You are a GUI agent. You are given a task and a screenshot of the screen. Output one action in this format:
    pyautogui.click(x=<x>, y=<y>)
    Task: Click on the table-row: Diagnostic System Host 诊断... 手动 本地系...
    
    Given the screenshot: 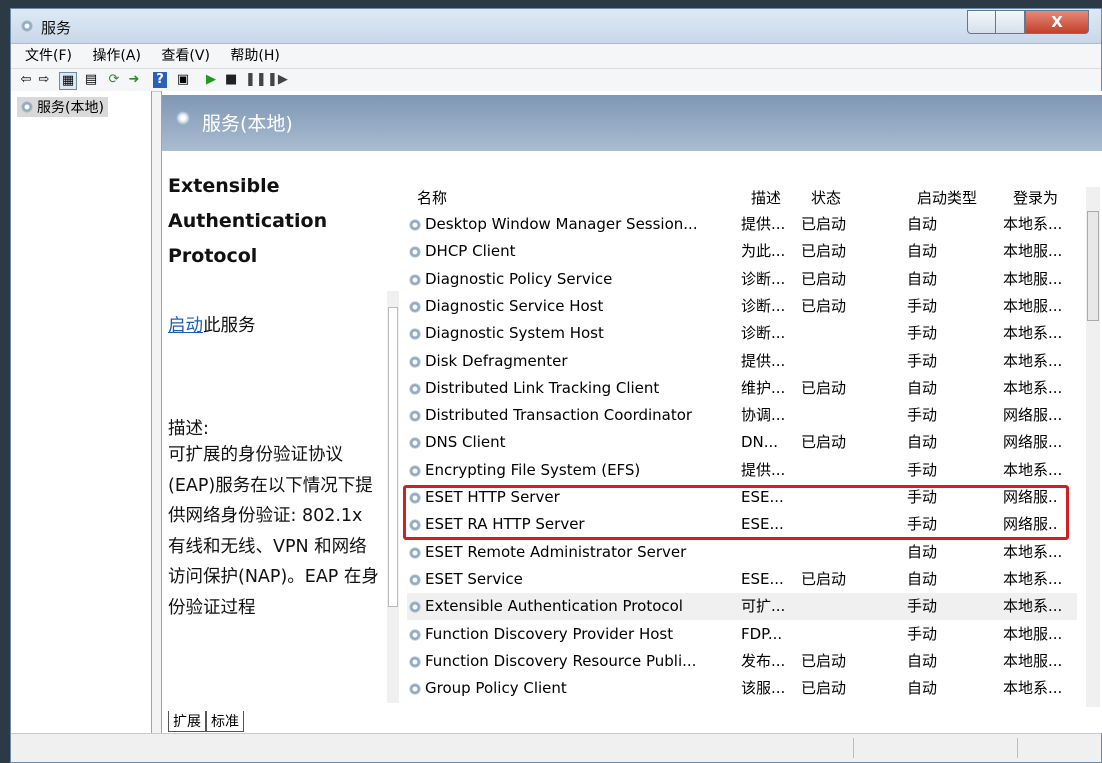 What is the action you would take?
    pyautogui.click(x=742, y=333)
    